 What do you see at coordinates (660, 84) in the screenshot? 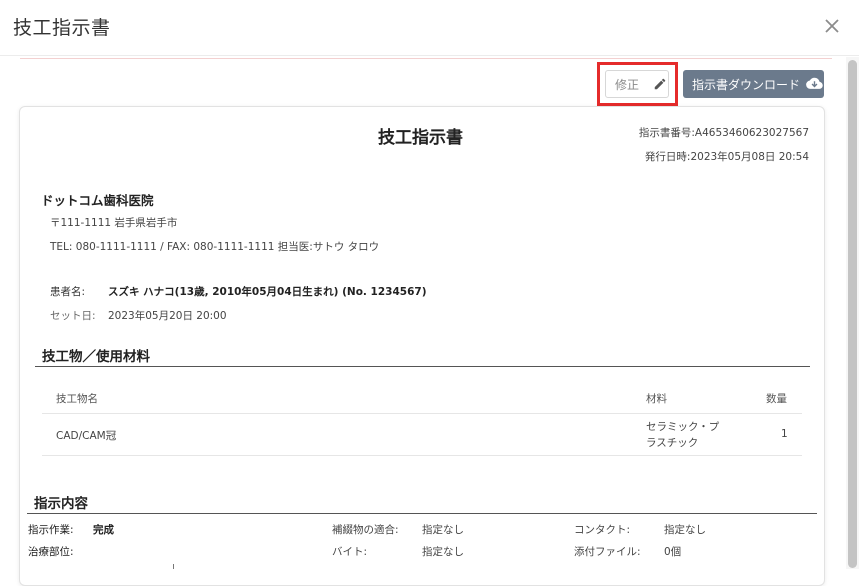
I see `pencil-icon` at bounding box center [660, 84].